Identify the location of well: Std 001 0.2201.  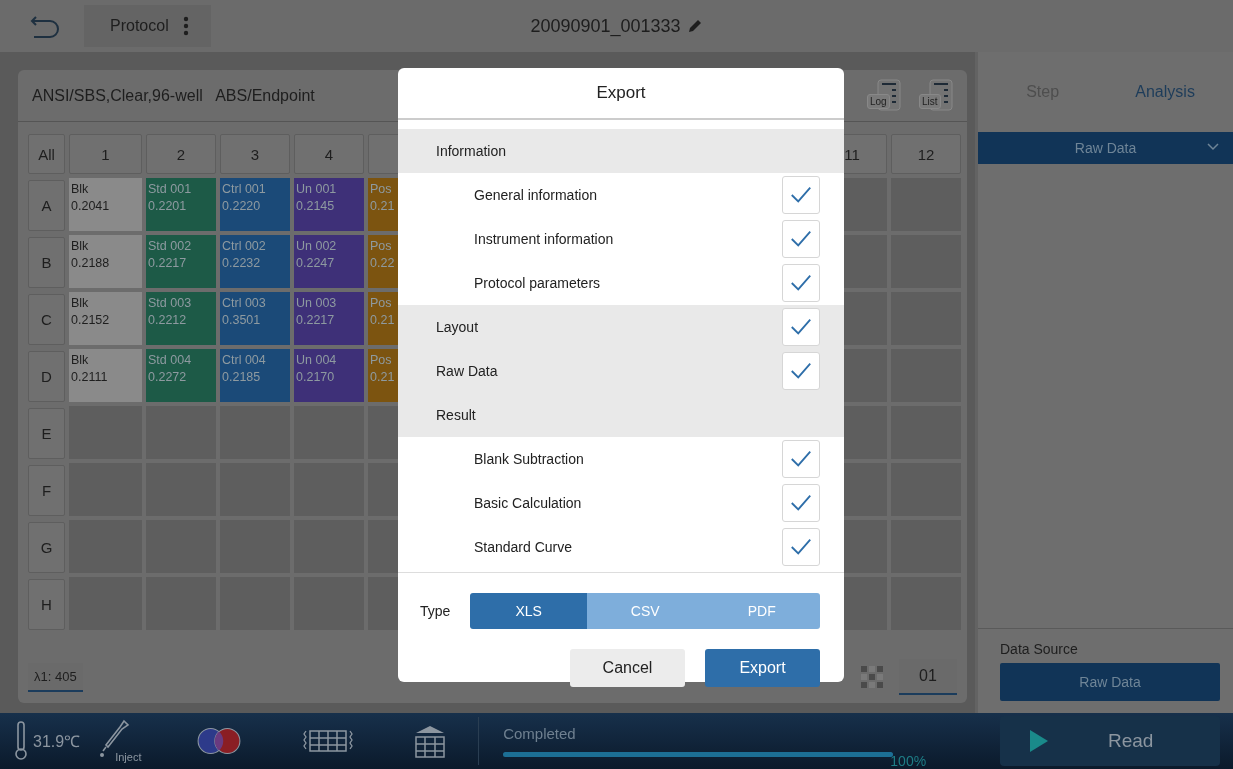
(181, 204).